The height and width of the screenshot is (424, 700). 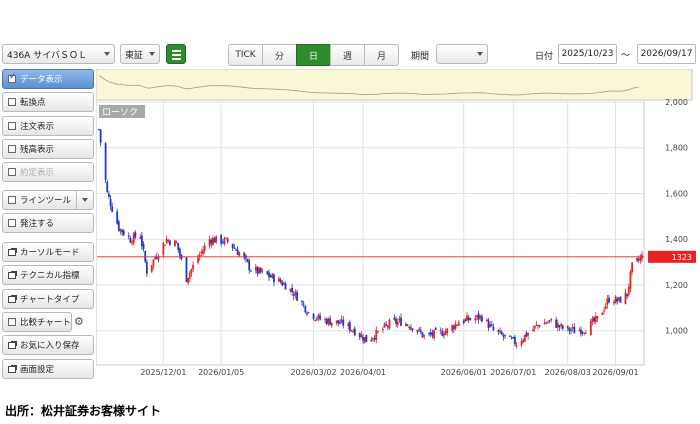 What do you see at coordinates (676, 285) in the screenshot?
I see `y-tick-label: 1,200` at bounding box center [676, 285].